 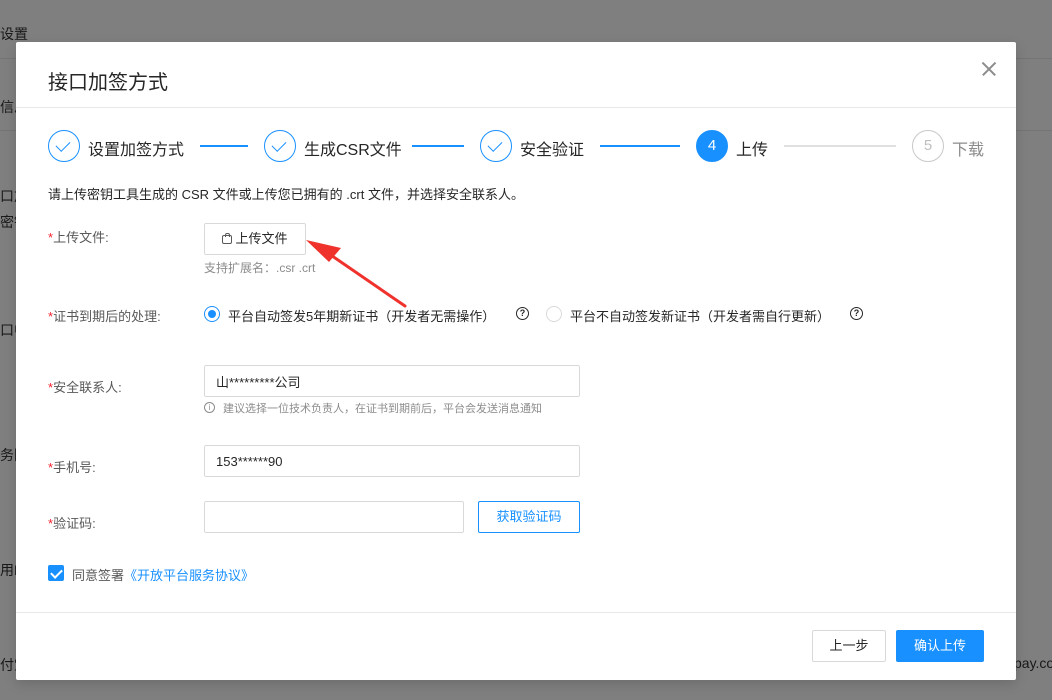 What do you see at coordinates (98, 575) in the screenshot?
I see `agree-prefix: 同意签署` at bounding box center [98, 575].